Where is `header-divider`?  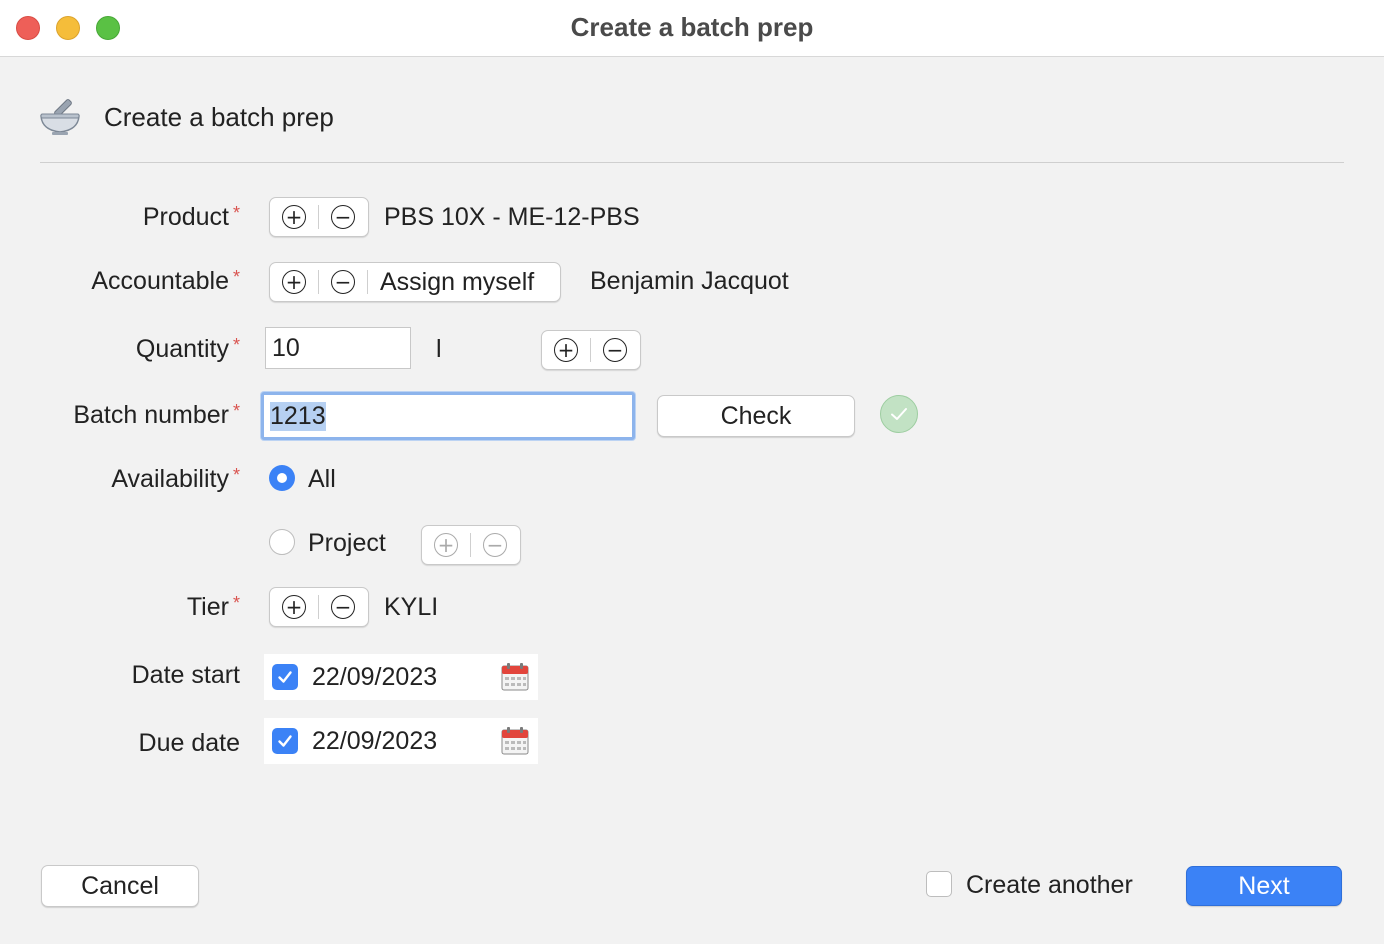 header-divider is located at coordinates (692, 162).